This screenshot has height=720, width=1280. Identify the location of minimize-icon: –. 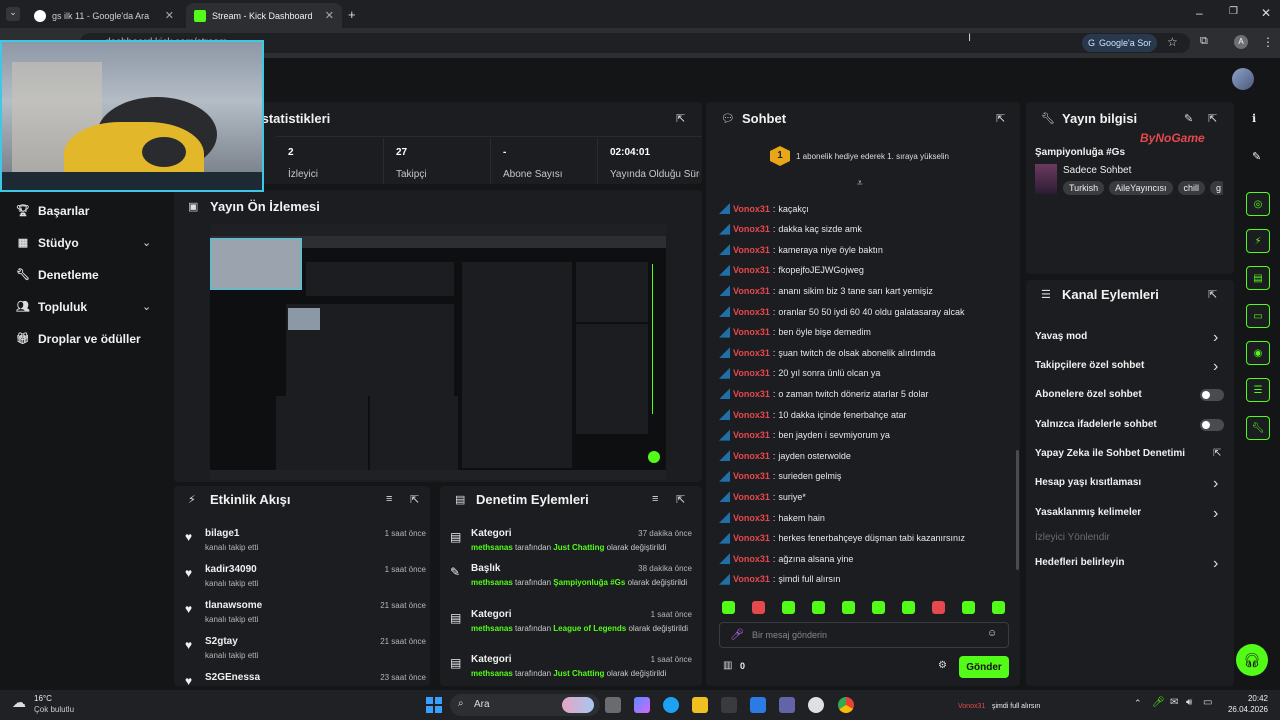
(1199, 13).